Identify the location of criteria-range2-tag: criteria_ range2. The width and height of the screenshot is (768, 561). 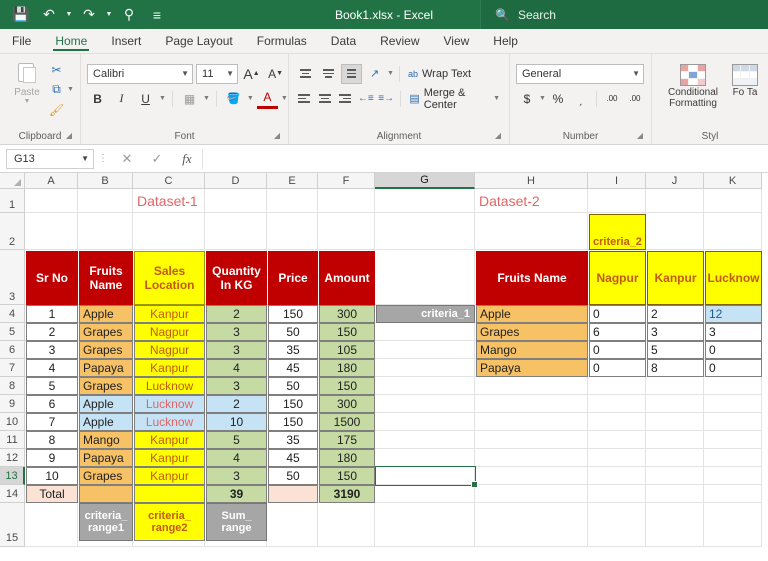
(169, 522).